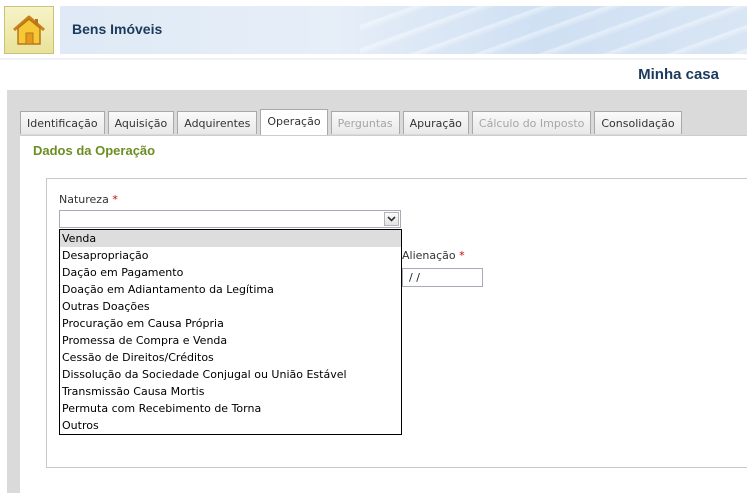 The image size is (747, 494). What do you see at coordinates (117, 29) in the screenshot?
I see `app-title: Bens Imóveis` at bounding box center [117, 29].